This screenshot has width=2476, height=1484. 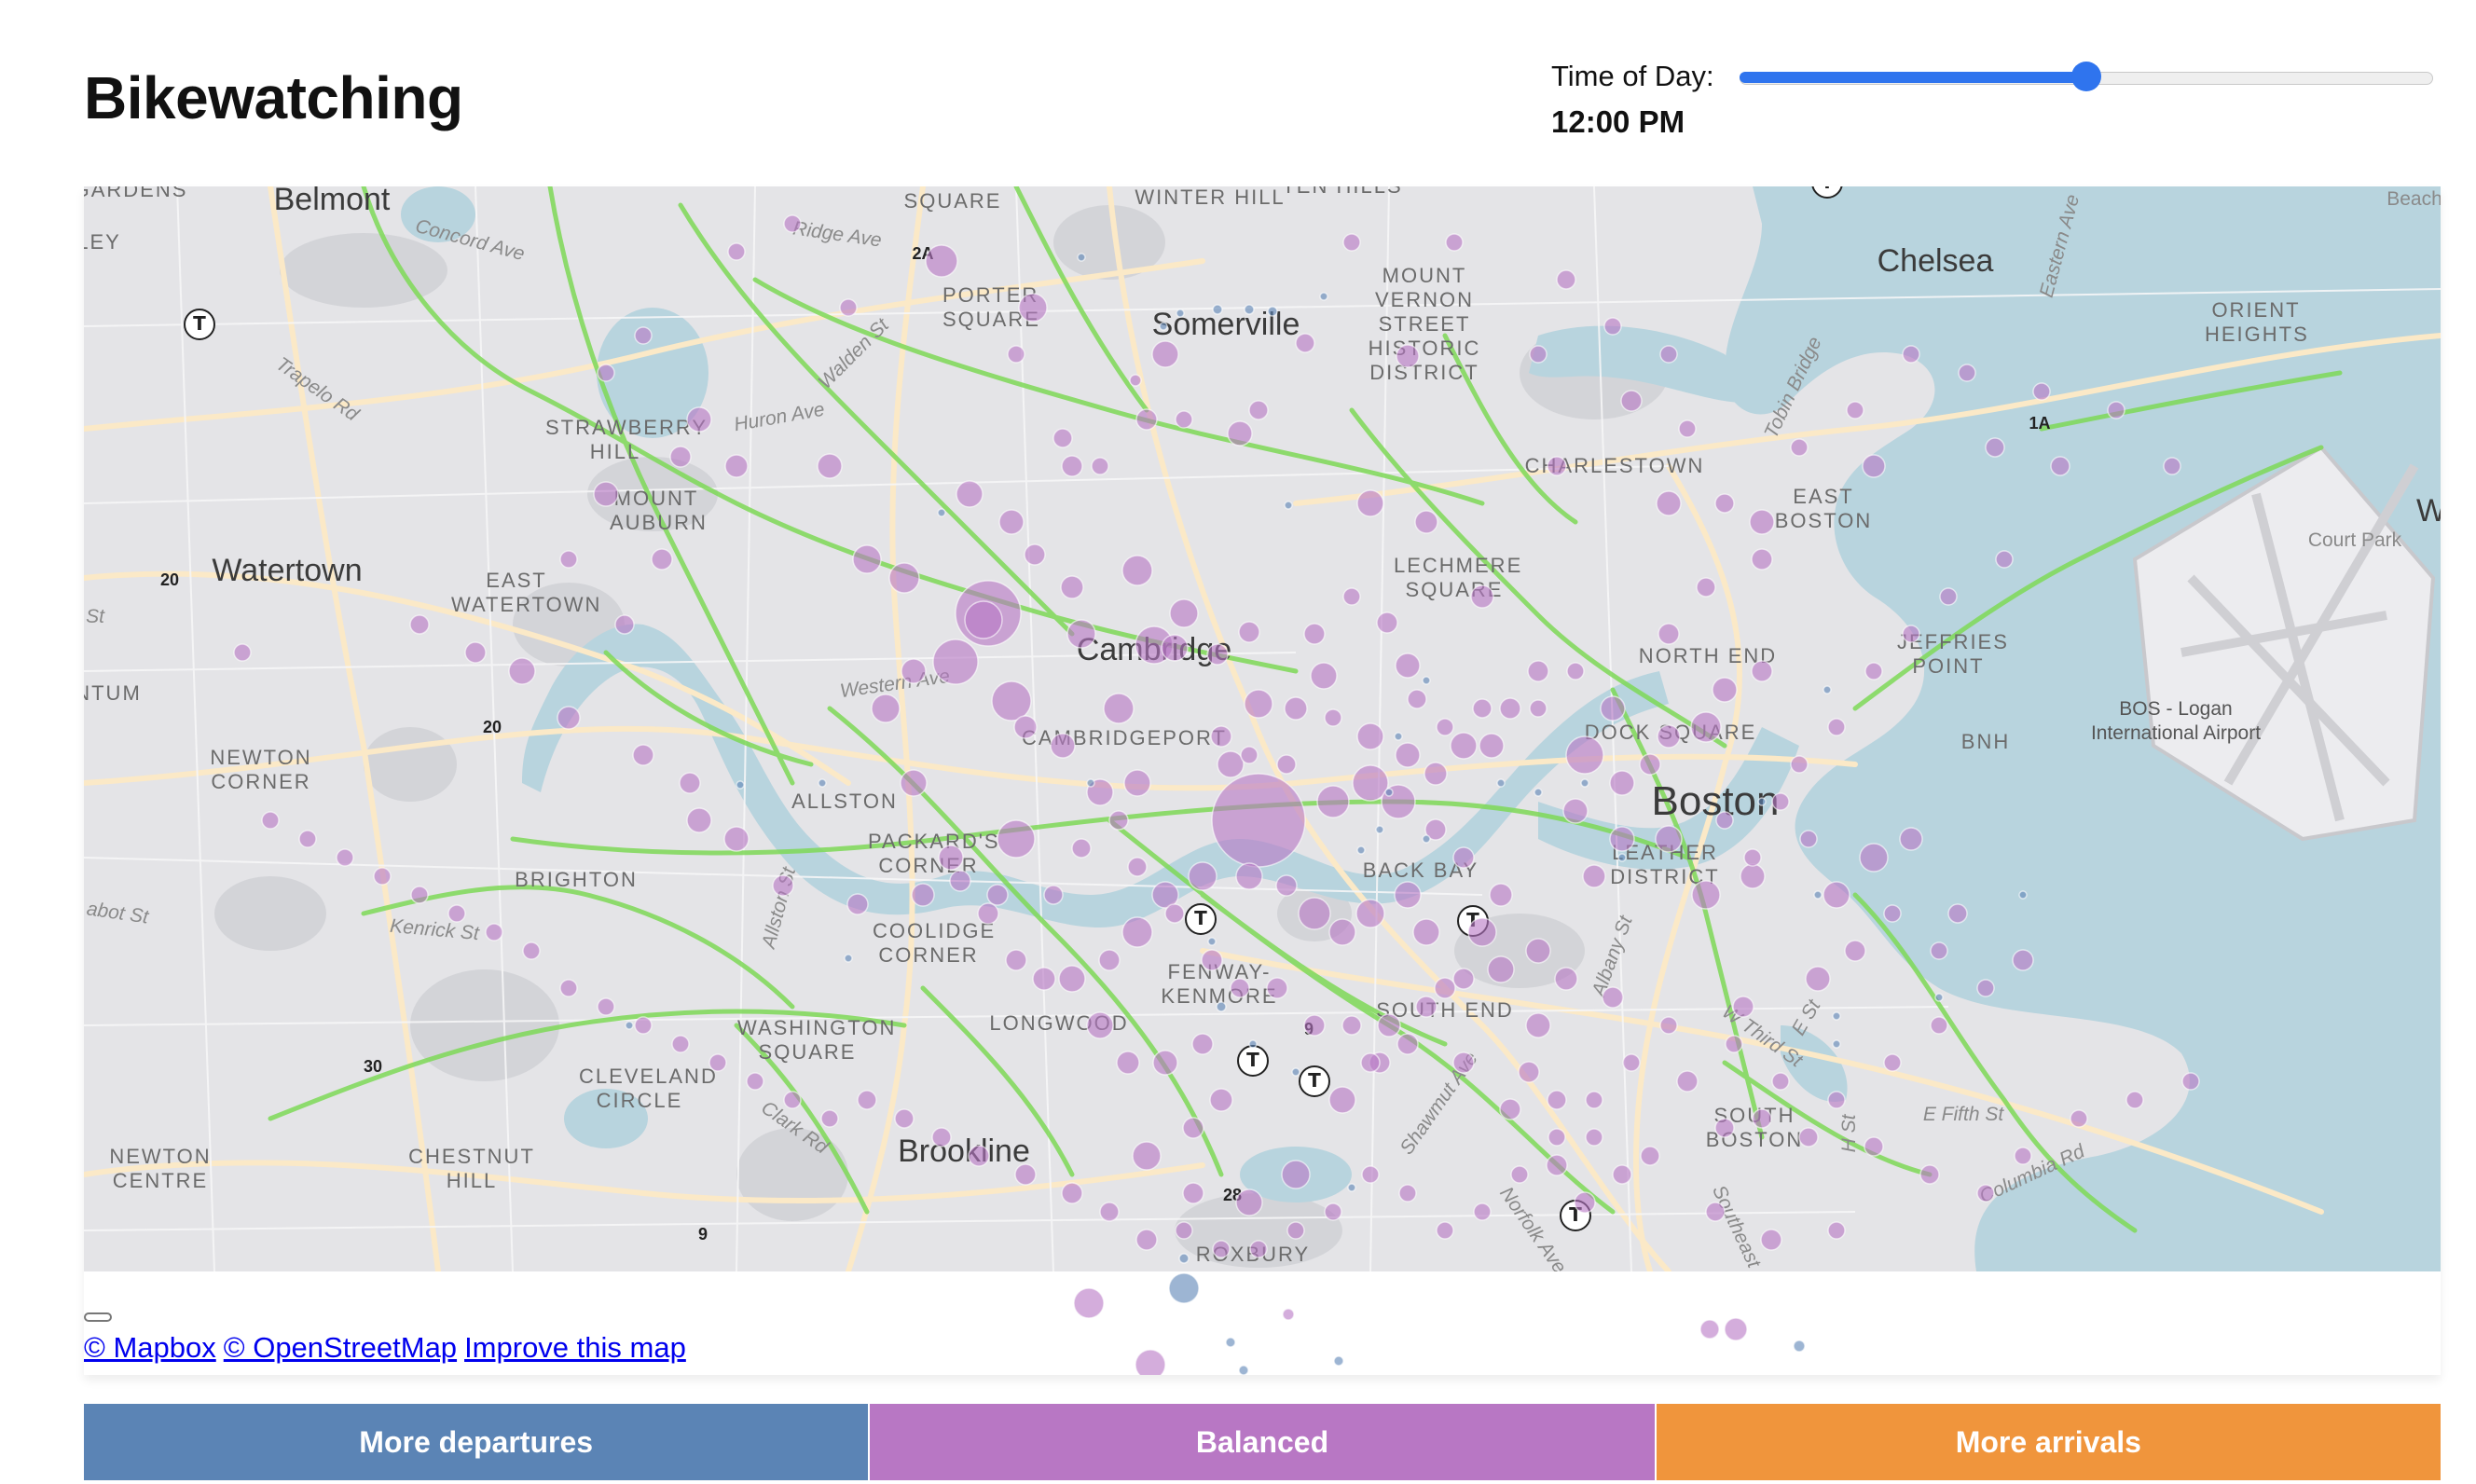 I want to click on improve-map-link: Improve this map, so click(x=575, y=1347).